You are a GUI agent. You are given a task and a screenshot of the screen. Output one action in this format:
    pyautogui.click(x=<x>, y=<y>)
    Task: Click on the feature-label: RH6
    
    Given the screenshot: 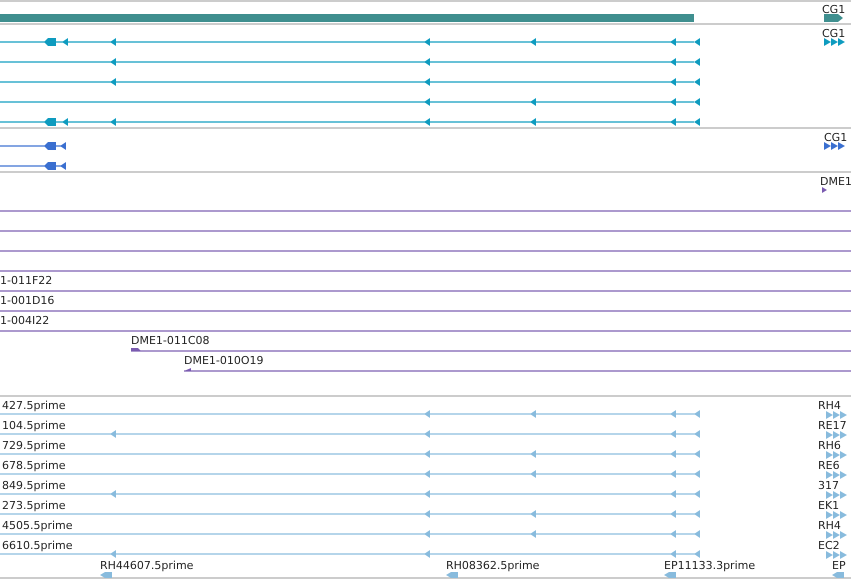 What is the action you would take?
    pyautogui.click(x=829, y=445)
    